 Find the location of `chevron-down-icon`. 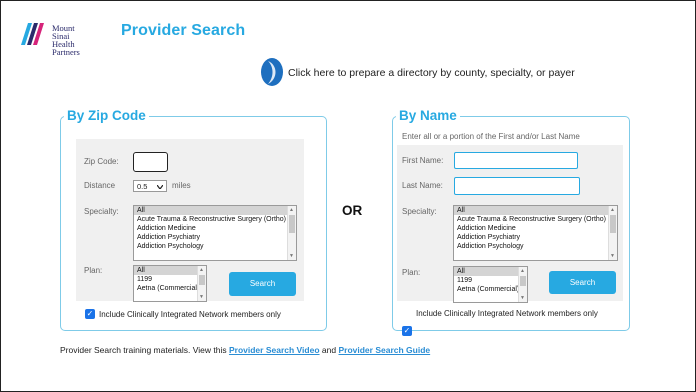

chevron-down-icon is located at coordinates (160, 187).